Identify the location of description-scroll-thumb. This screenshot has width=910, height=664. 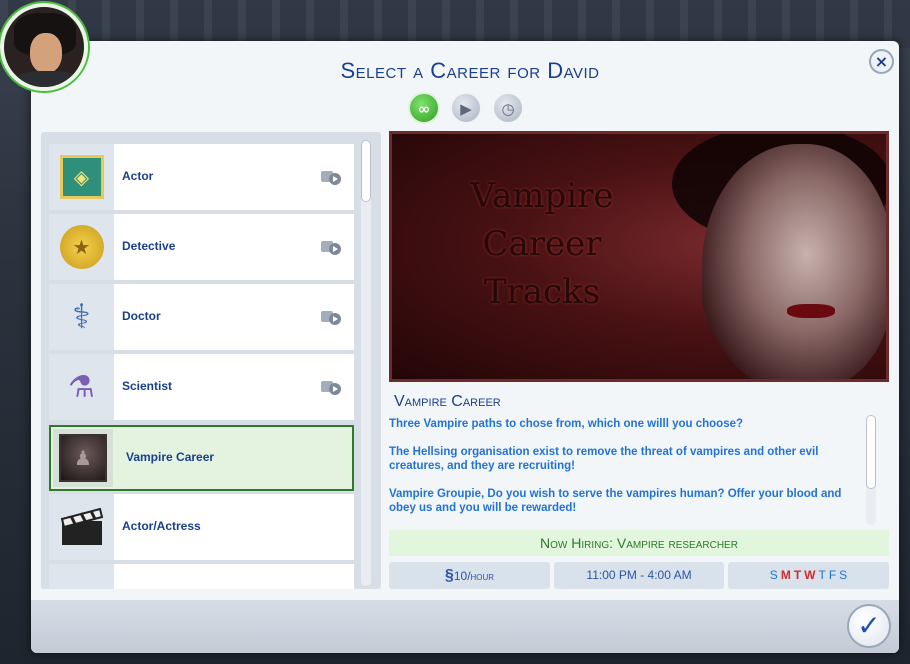
(871, 452).